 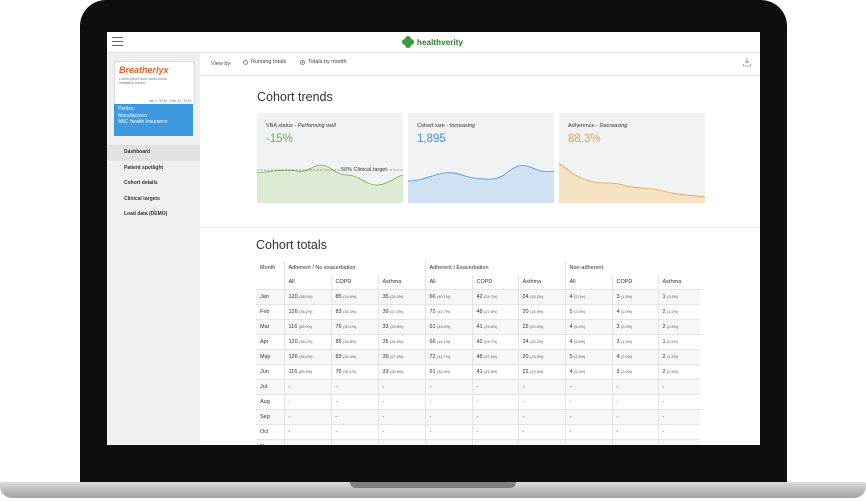 What do you see at coordinates (354, 282) in the screenshot?
I see `sub-header-copd: COPD` at bounding box center [354, 282].